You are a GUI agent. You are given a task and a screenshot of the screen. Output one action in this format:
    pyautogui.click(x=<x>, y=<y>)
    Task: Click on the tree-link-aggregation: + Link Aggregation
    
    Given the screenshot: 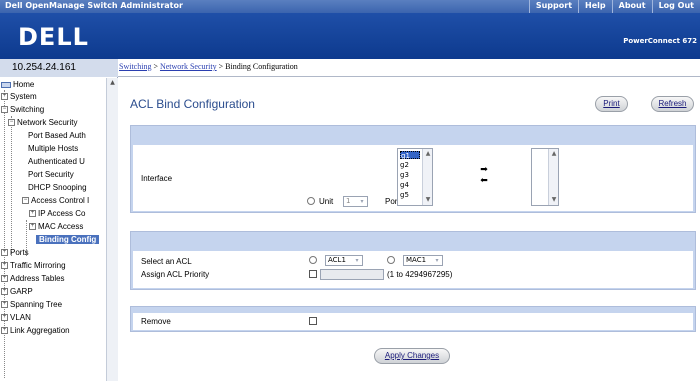 What is the action you would take?
    pyautogui.click(x=35, y=330)
    